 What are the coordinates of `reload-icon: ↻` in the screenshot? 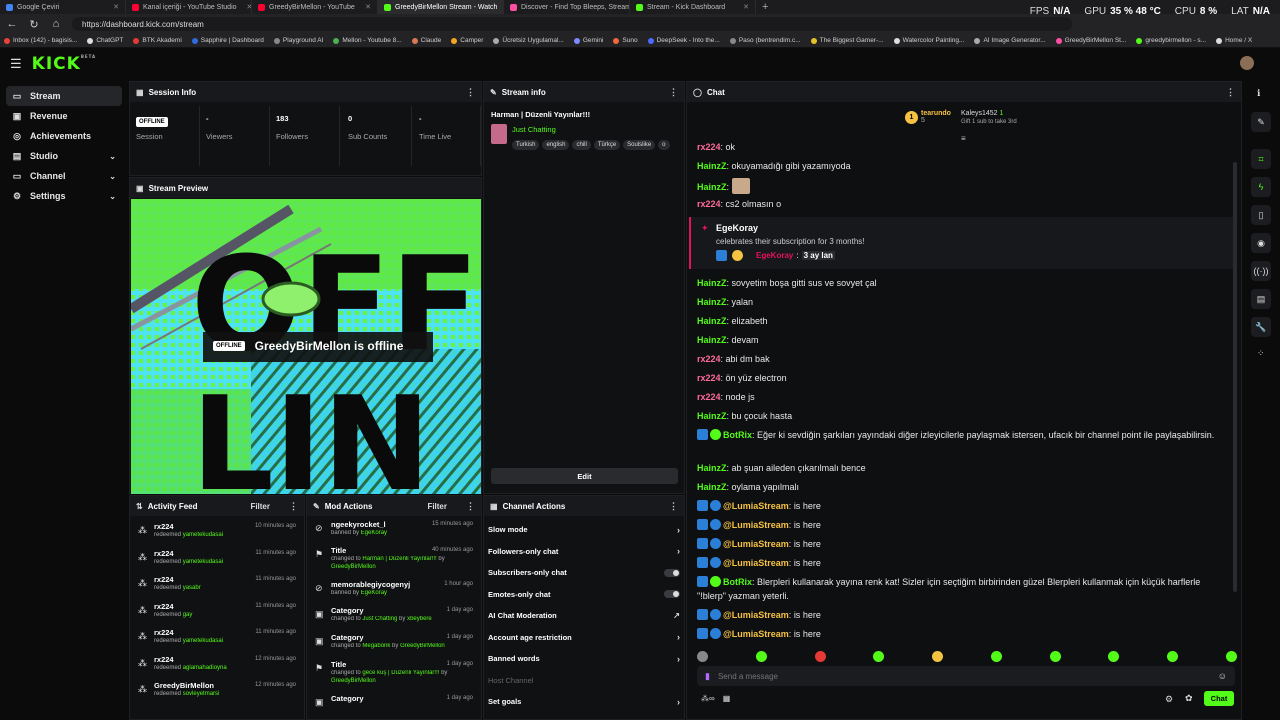 It's located at (34, 24).